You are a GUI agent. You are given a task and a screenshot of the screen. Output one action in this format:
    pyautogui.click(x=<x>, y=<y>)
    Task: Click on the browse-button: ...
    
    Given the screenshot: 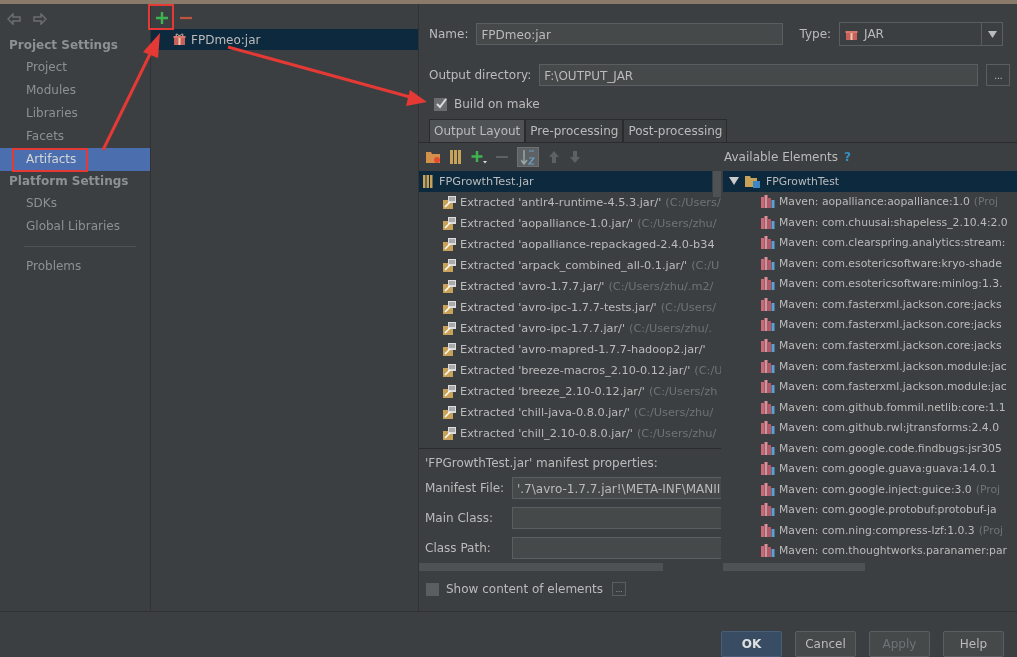 What is the action you would take?
    pyautogui.click(x=998, y=75)
    